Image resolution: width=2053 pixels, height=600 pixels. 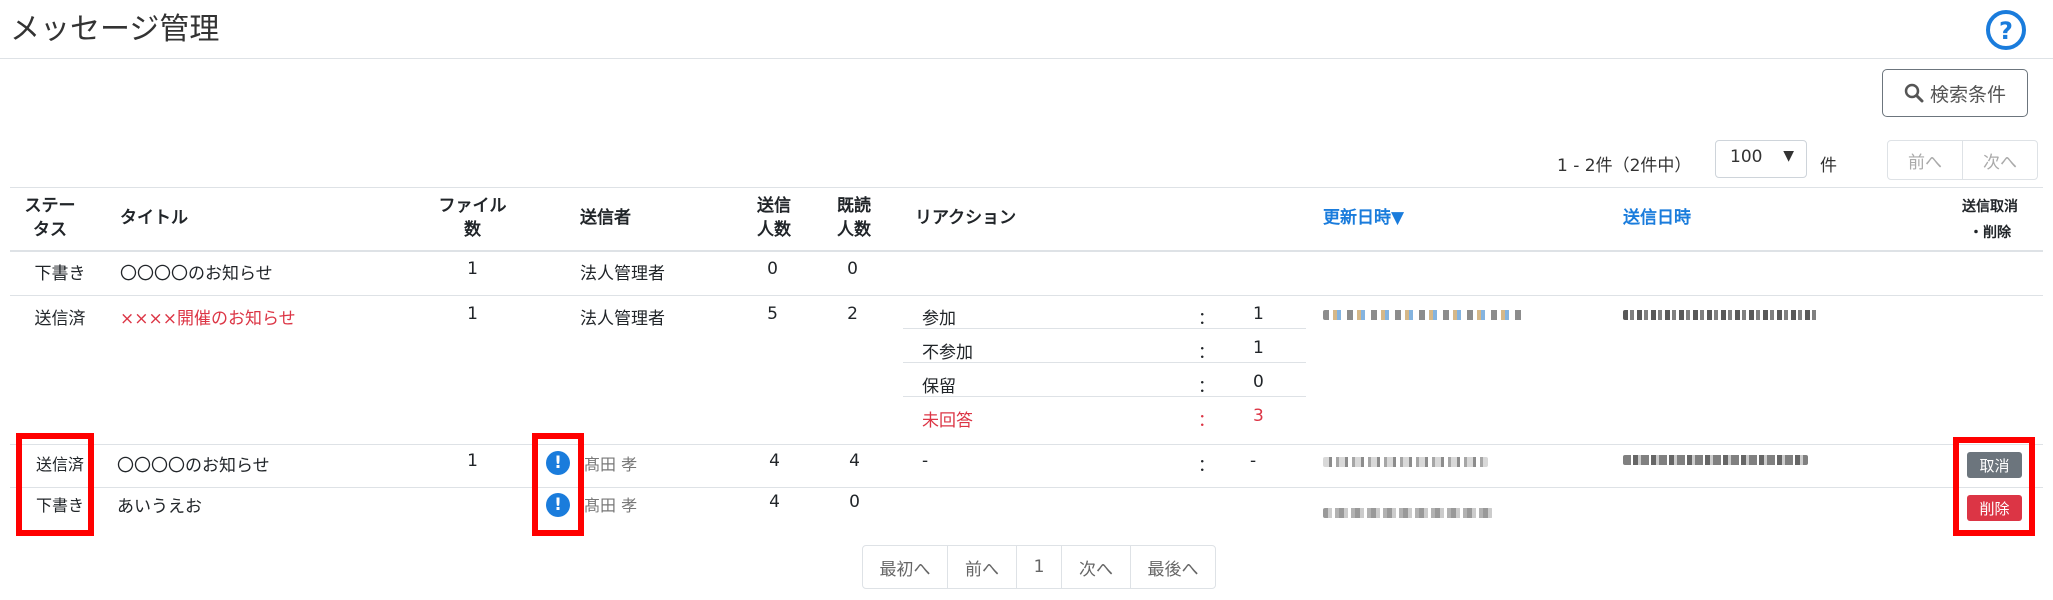 What do you see at coordinates (774, 218) in the screenshot?
I see `header-sent-count: 送信 人数` at bounding box center [774, 218].